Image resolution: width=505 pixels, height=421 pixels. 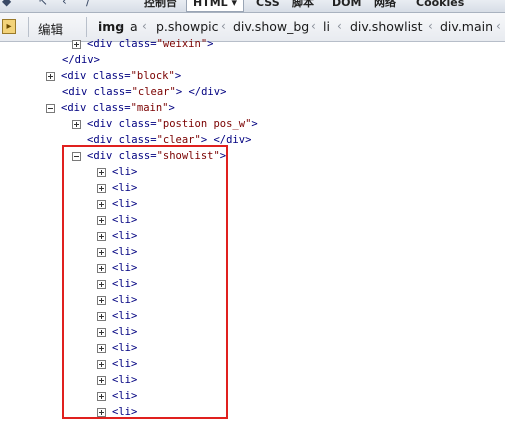 What do you see at coordinates (165, 124) in the screenshot?
I see `tree-node-postion: <div class="postion pos_w">` at bounding box center [165, 124].